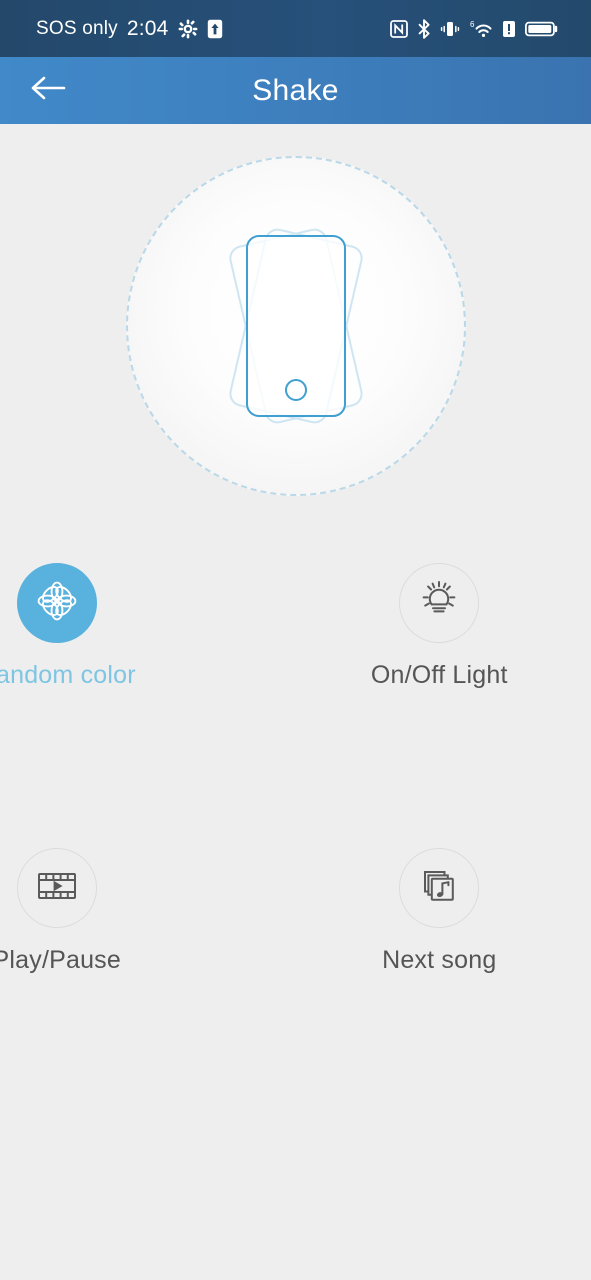 The width and height of the screenshot is (591, 1280). I want to click on shaking-phone-icon, so click(296, 326).